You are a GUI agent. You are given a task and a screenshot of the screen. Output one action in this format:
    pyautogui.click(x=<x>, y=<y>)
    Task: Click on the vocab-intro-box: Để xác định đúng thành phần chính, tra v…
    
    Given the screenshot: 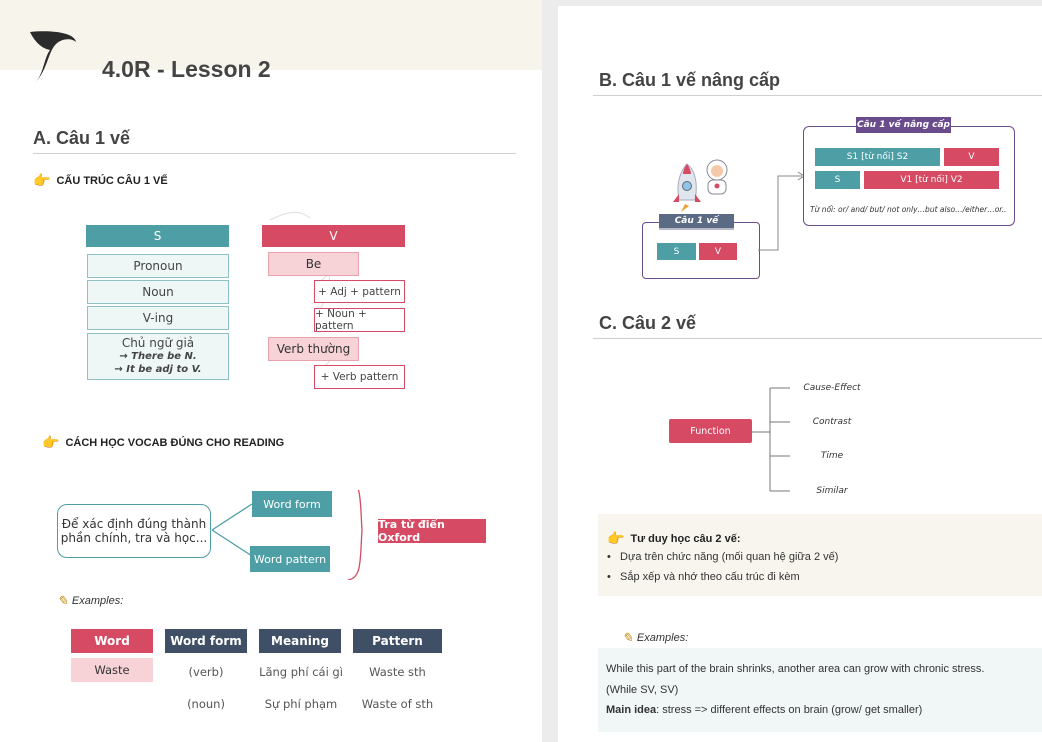 What is the action you would take?
    pyautogui.click(x=134, y=531)
    